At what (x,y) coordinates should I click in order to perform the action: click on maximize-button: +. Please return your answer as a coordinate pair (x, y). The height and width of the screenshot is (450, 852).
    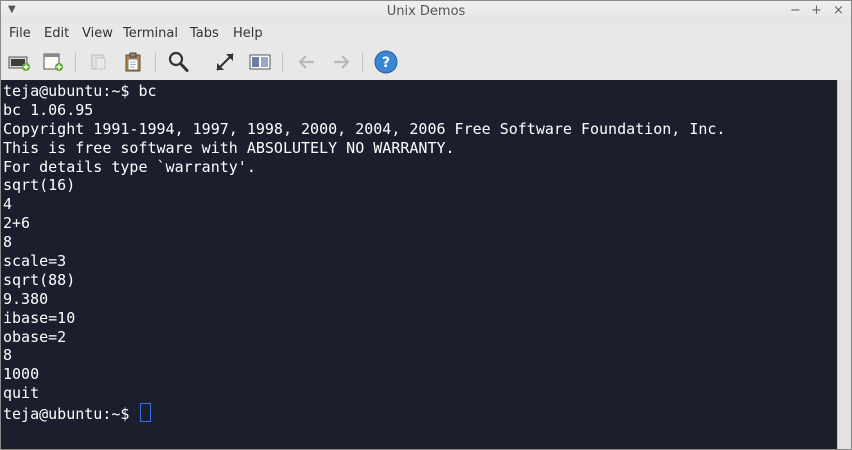
    Looking at the image, I should click on (816, 10).